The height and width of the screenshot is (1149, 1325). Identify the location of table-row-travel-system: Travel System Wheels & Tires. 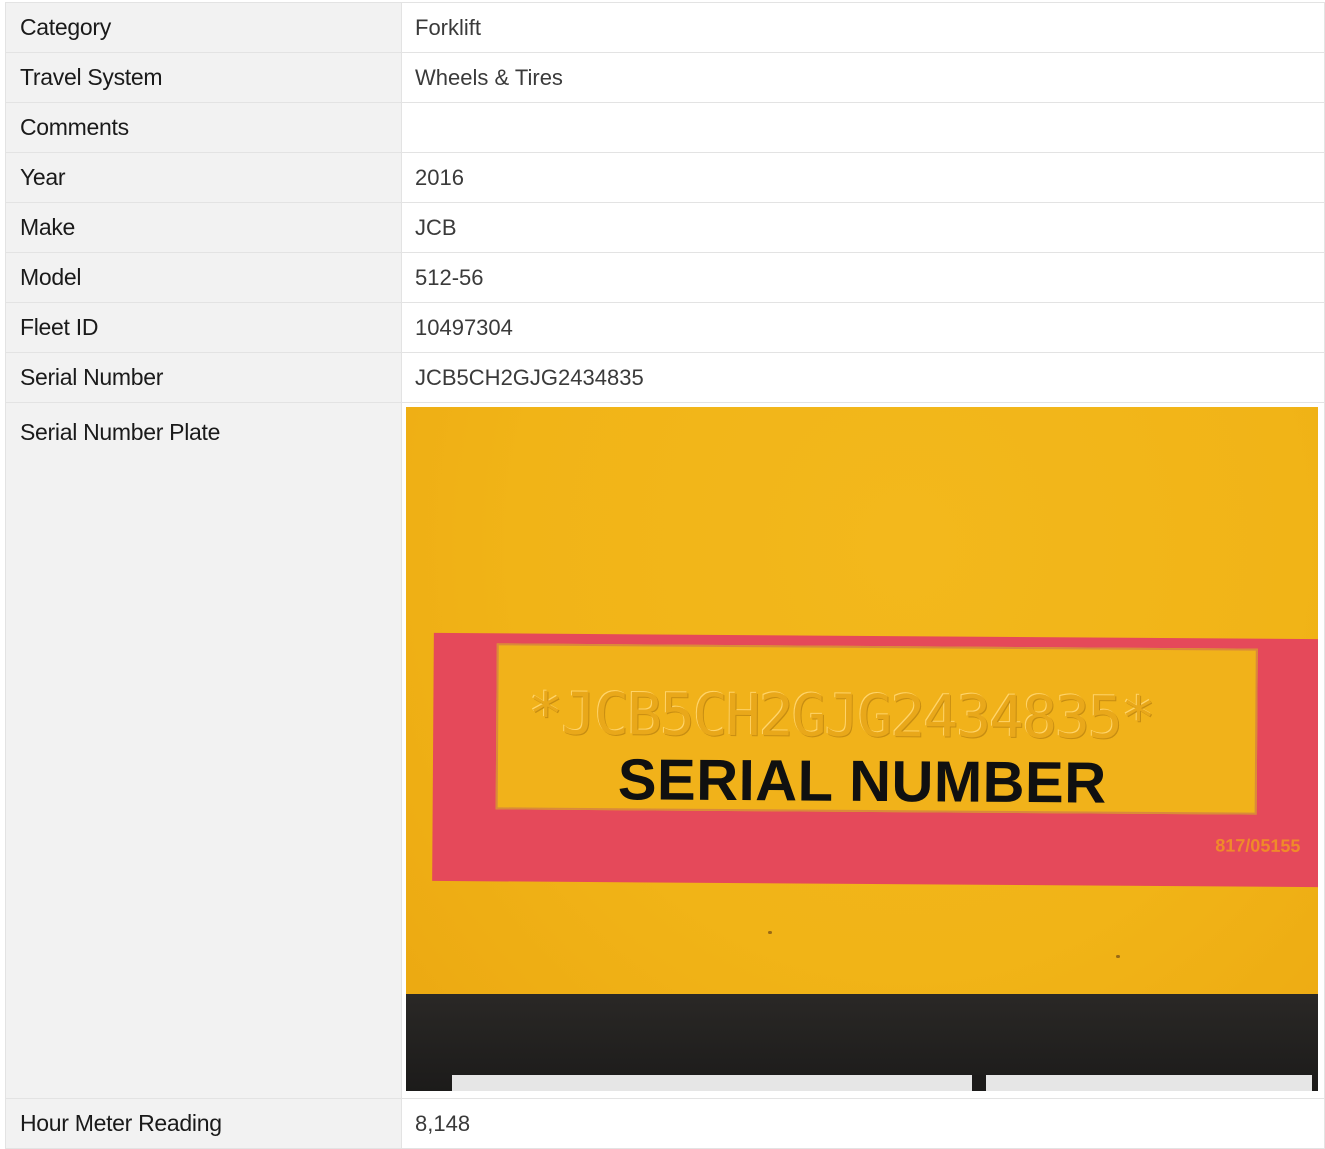
(665, 77).